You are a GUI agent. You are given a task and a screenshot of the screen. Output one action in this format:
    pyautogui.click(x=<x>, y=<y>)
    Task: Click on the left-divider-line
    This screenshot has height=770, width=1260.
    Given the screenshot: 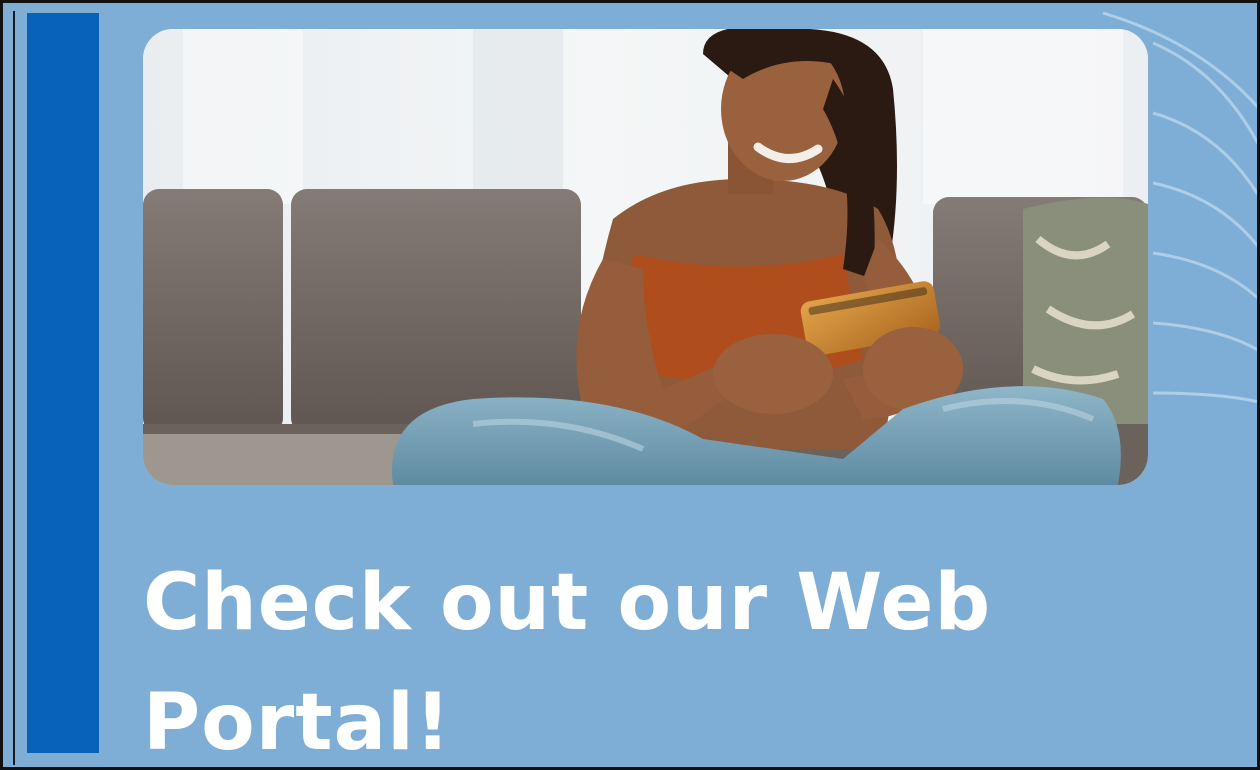 What is the action you would take?
    pyautogui.click(x=14, y=388)
    